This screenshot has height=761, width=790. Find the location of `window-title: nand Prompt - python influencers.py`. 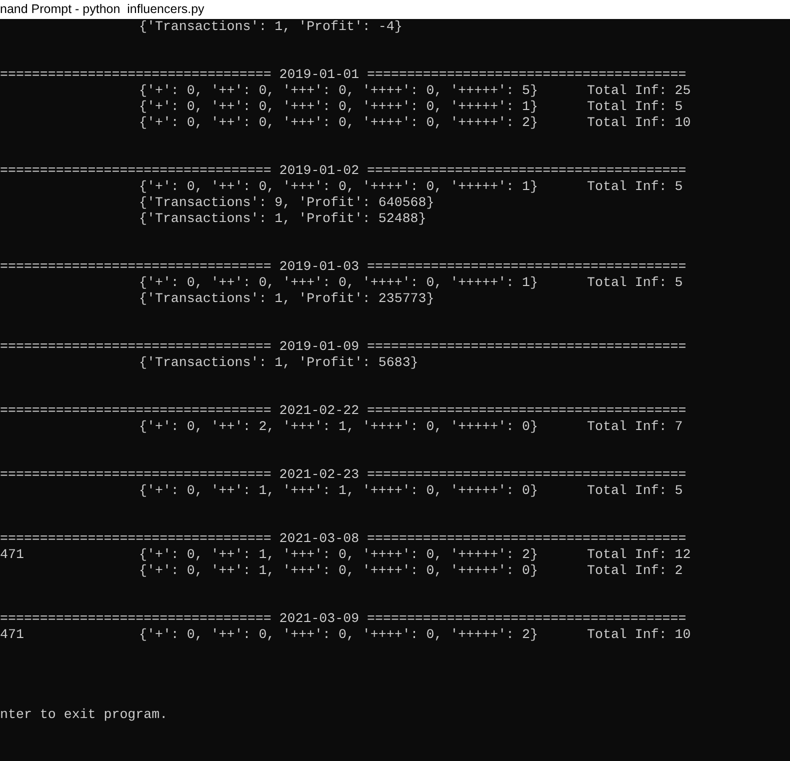

window-title: nand Prompt - python influencers.py is located at coordinates (102, 9).